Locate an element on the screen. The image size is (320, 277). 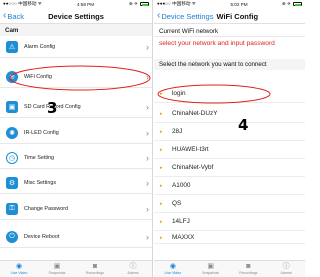
network-item: ▸ HUAWEI-t3rt is located at coordinates (229, 150).